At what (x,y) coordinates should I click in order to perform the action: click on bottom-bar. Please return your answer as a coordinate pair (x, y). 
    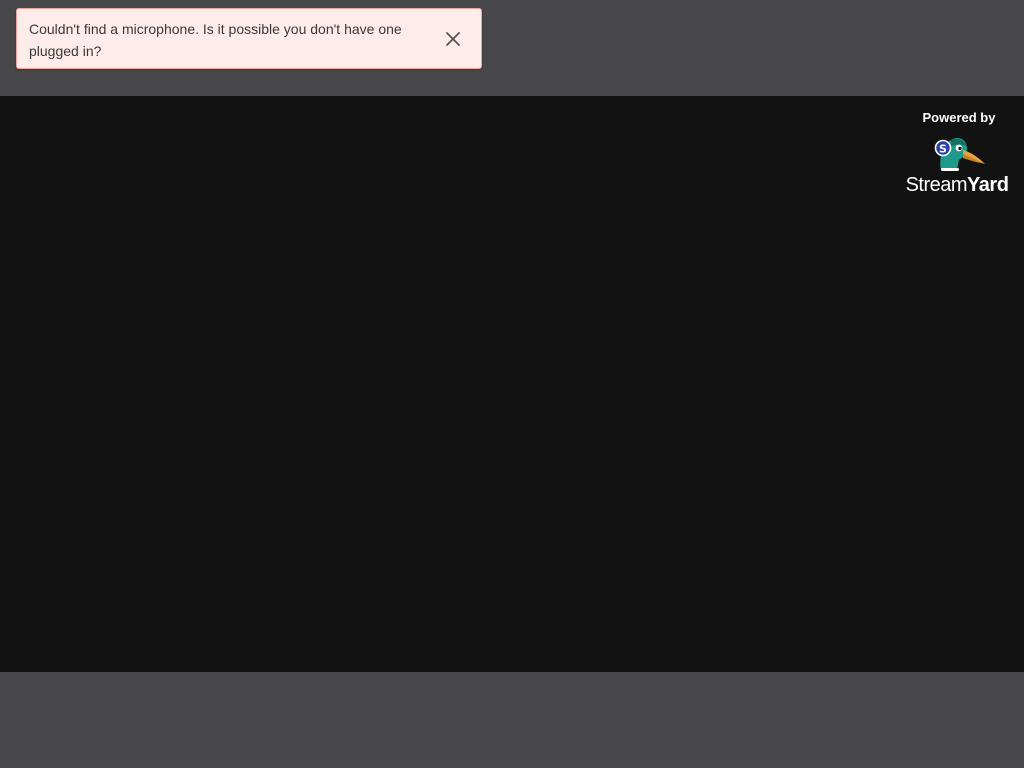
    Looking at the image, I should click on (512, 720).